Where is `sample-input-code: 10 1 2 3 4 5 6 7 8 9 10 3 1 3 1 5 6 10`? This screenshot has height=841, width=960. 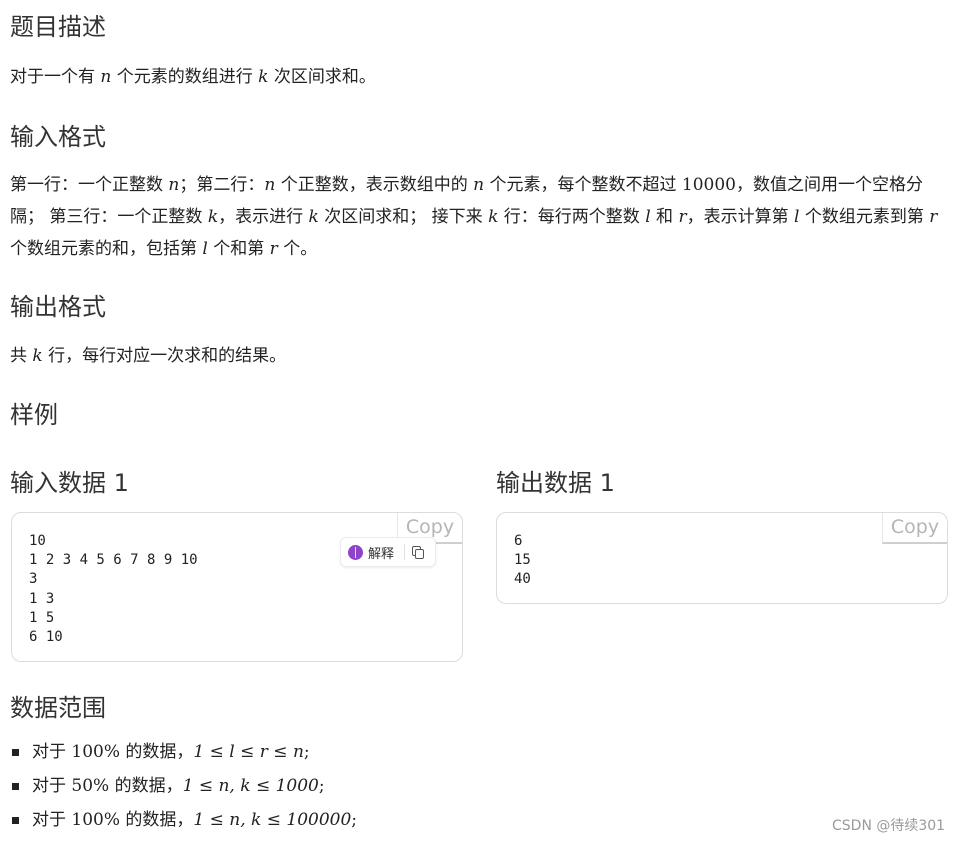
sample-input-code: 10 1 2 3 4 5 6 7 8 9 10 3 1 3 1 5 6 10 is located at coordinates (113, 589).